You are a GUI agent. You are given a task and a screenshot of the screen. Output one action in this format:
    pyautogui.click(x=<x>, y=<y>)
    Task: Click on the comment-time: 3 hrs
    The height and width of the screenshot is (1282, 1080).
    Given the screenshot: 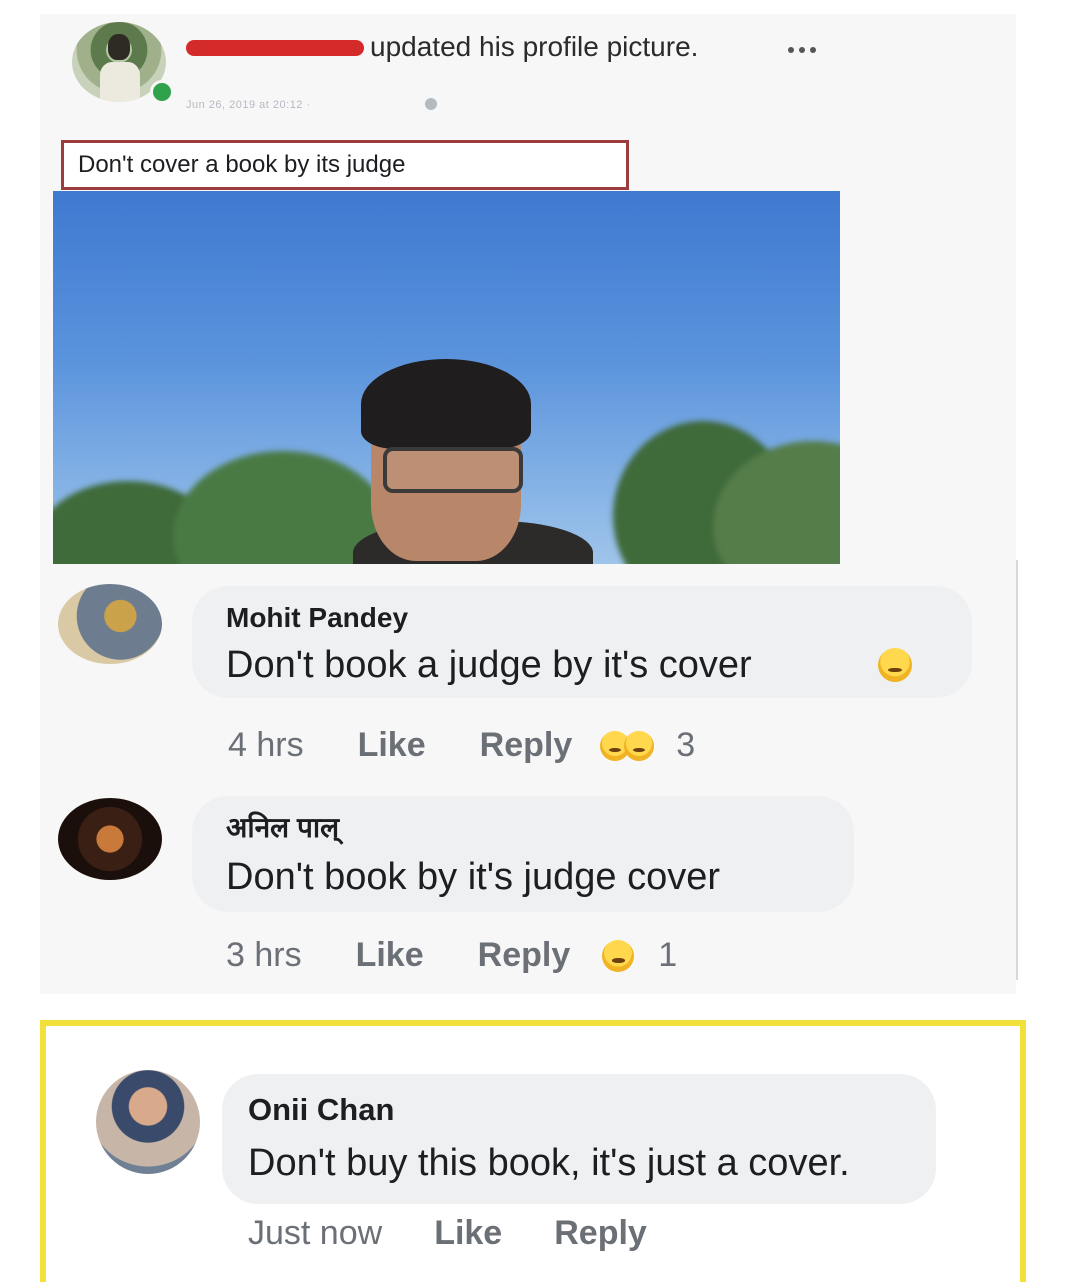 What is the action you would take?
    pyautogui.click(x=264, y=955)
    